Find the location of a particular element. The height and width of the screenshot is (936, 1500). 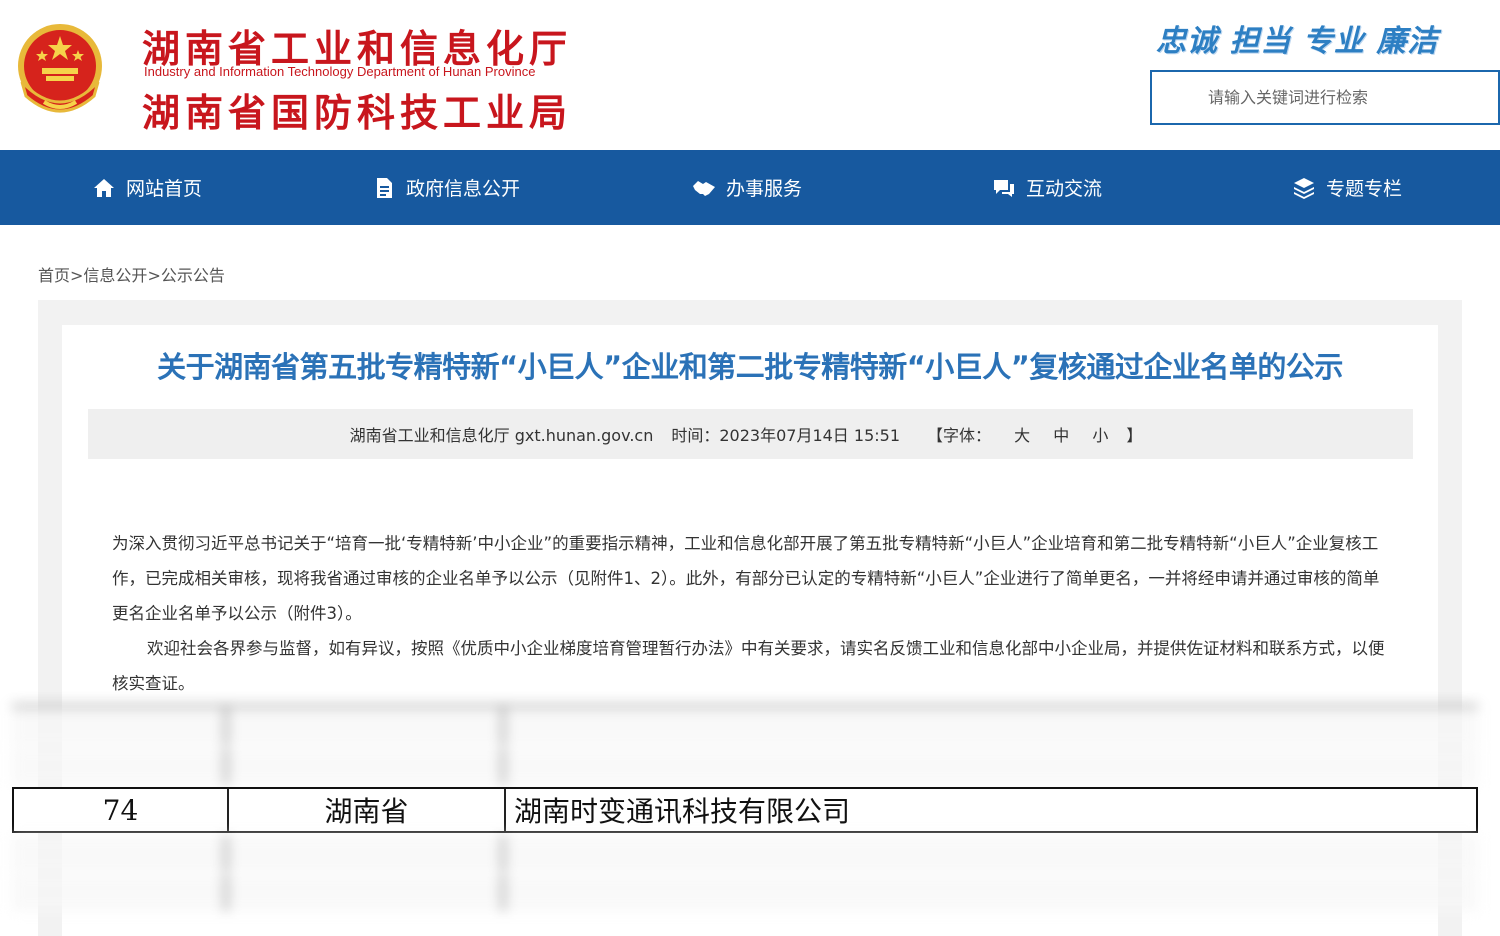

table-cell-province: 湖南省 is located at coordinates (367, 810).